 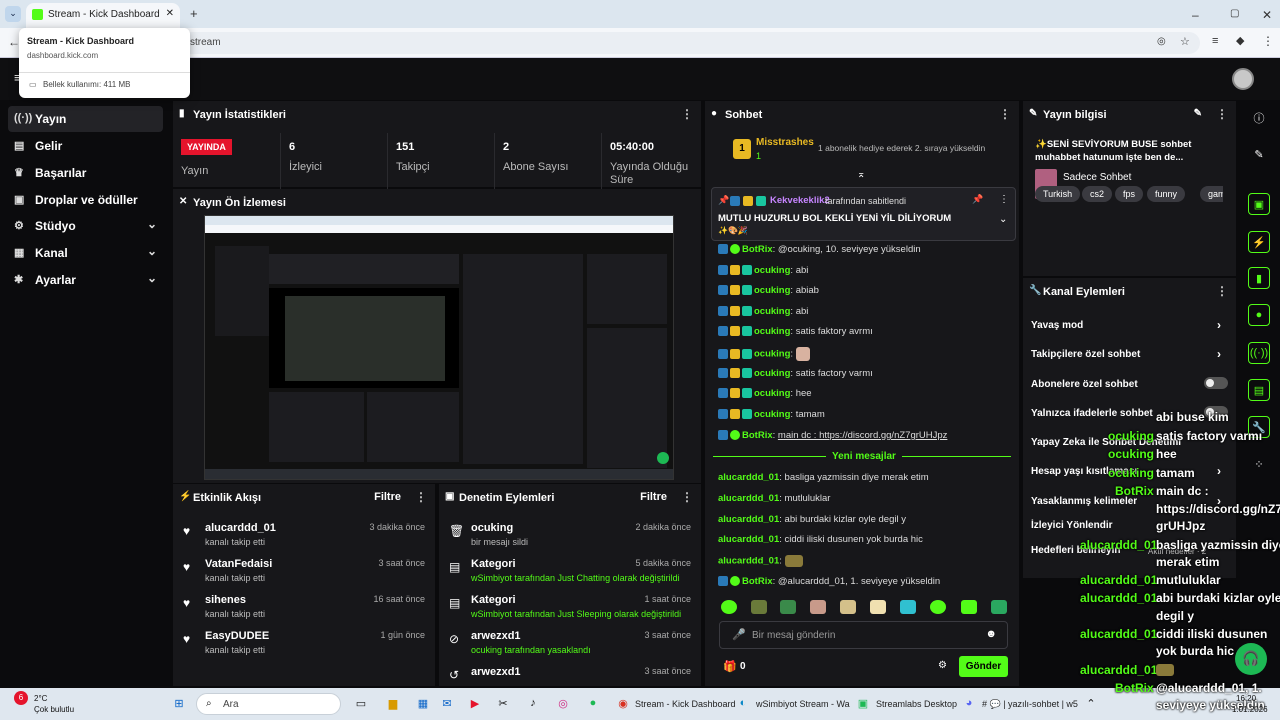 What do you see at coordinates (1211, 194) in the screenshot?
I see `tag: gam` at bounding box center [1211, 194].